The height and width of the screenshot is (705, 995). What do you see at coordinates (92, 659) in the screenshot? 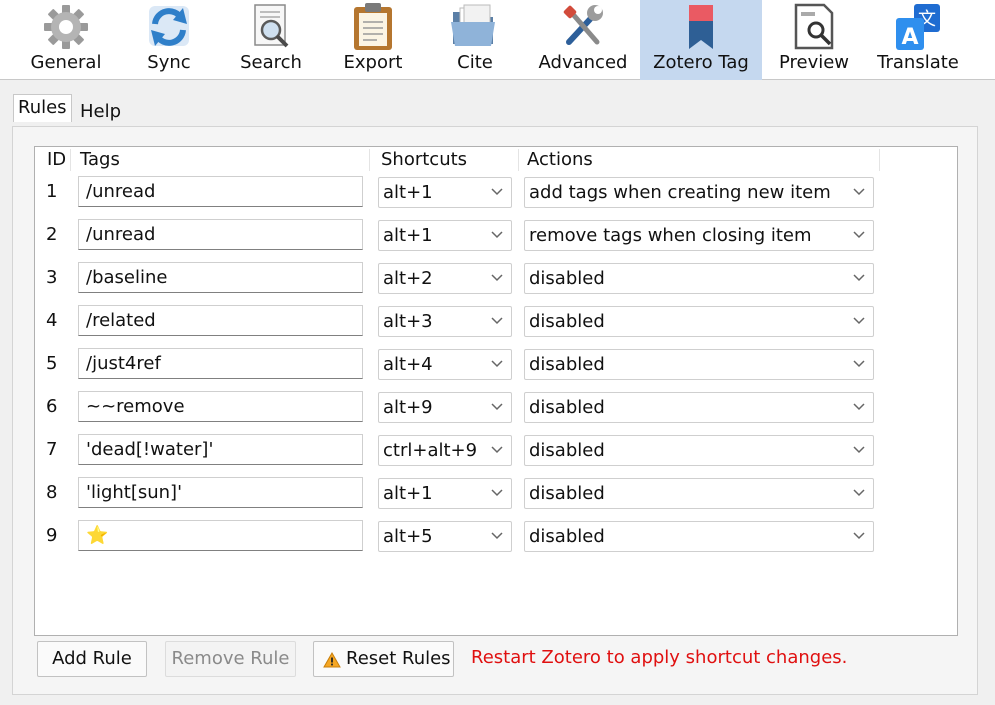
I see `add-rule-button: Add Rule` at bounding box center [92, 659].